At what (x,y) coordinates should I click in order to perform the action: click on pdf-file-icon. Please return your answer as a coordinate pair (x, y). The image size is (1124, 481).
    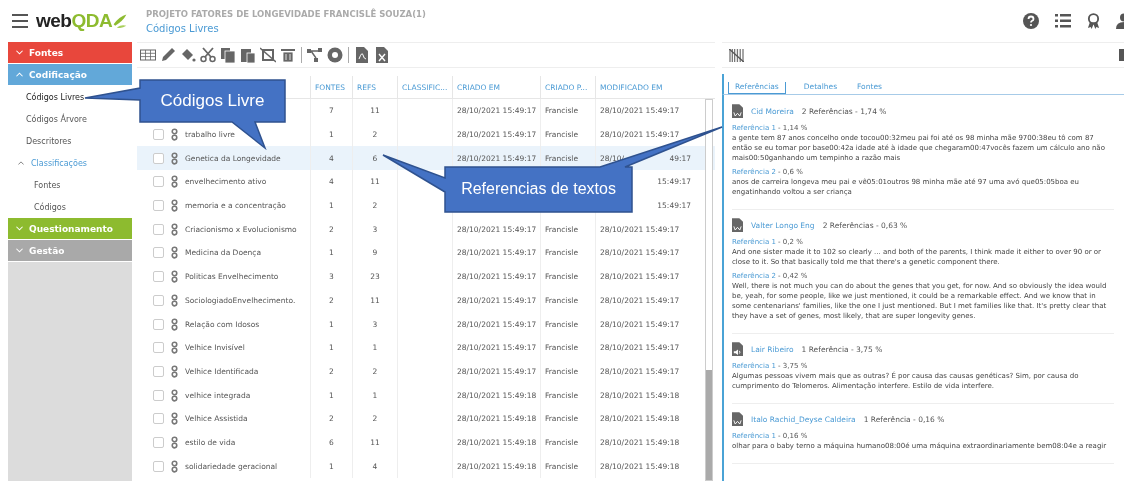
    Looking at the image, I should click on (362, 55).